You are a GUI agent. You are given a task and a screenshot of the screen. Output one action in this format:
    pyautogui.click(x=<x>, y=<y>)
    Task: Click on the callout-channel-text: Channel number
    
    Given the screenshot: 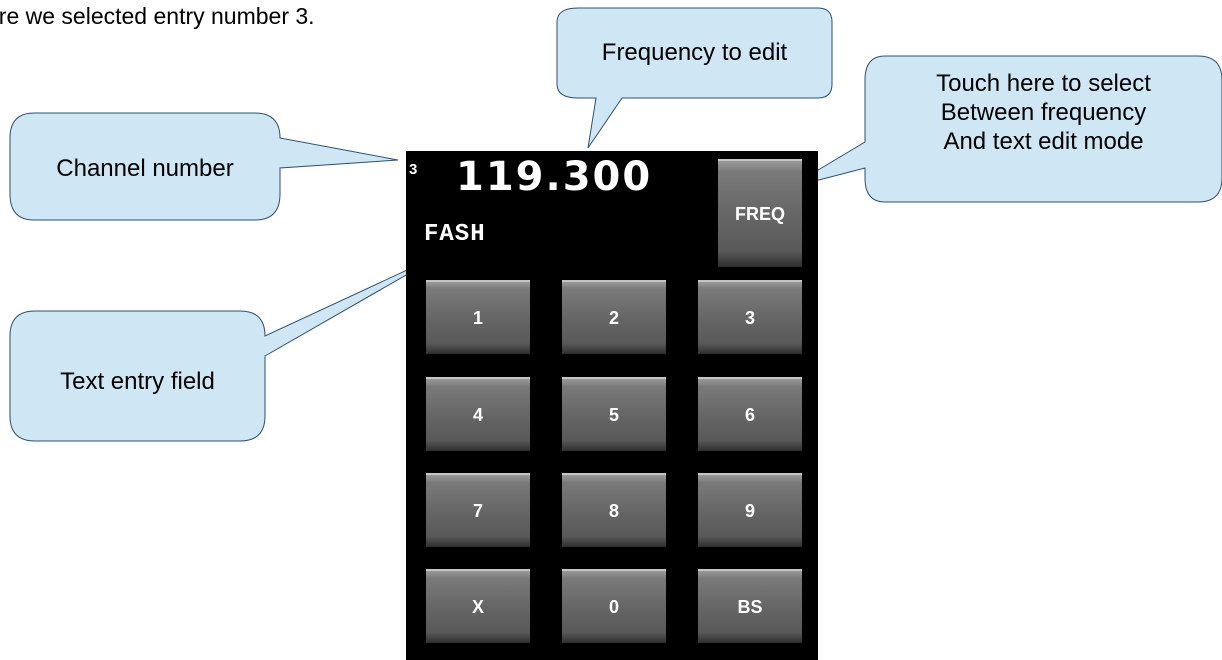 What is the action you would take?
    pyautogui.click(x=145, y=168)
    